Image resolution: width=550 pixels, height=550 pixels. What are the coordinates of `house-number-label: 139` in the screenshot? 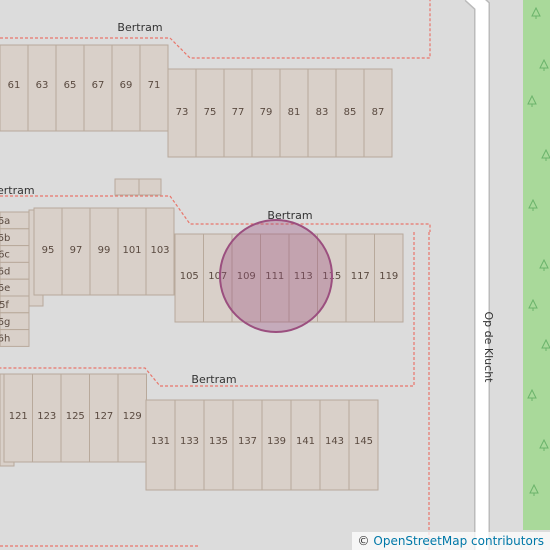 It's located at (276, 441).